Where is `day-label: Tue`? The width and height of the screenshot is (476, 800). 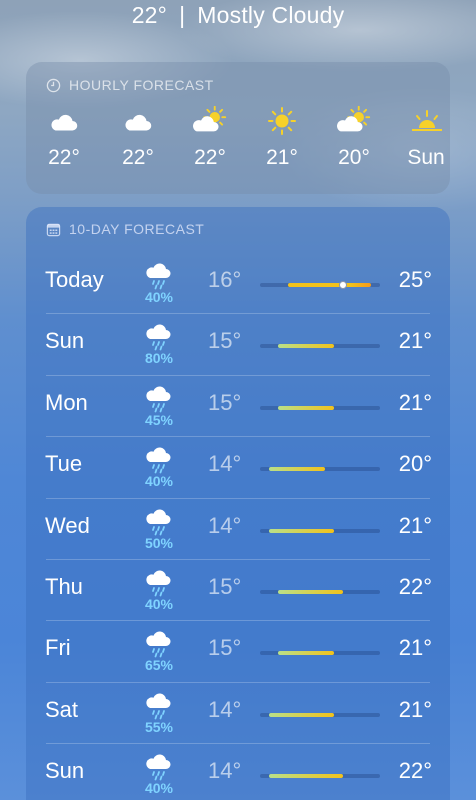 day-label: Tue is located at coordinates (64, 464).